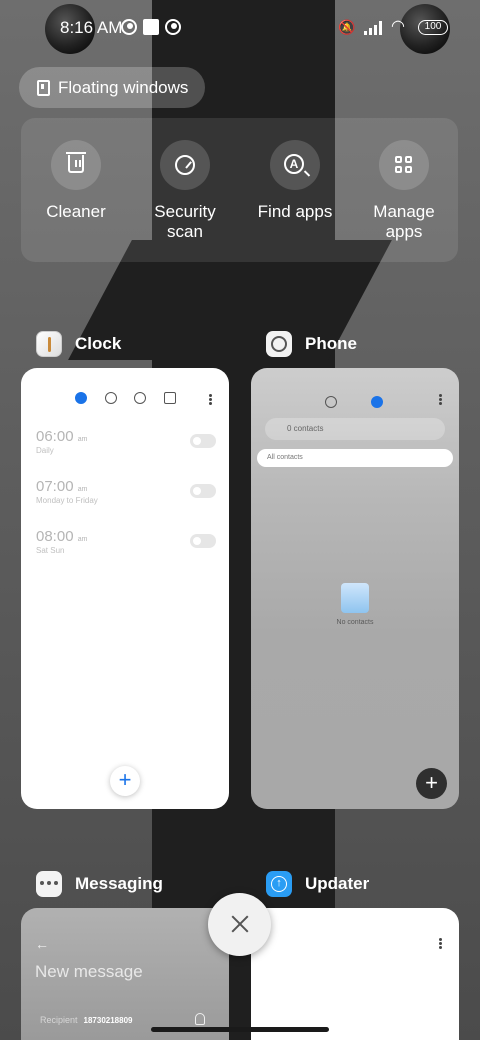 This screenshot has height=1040, width=480. Describe the element at coordinates (91, 27) in the screenshot. I see `status-time: 8:16 AM` at that location.